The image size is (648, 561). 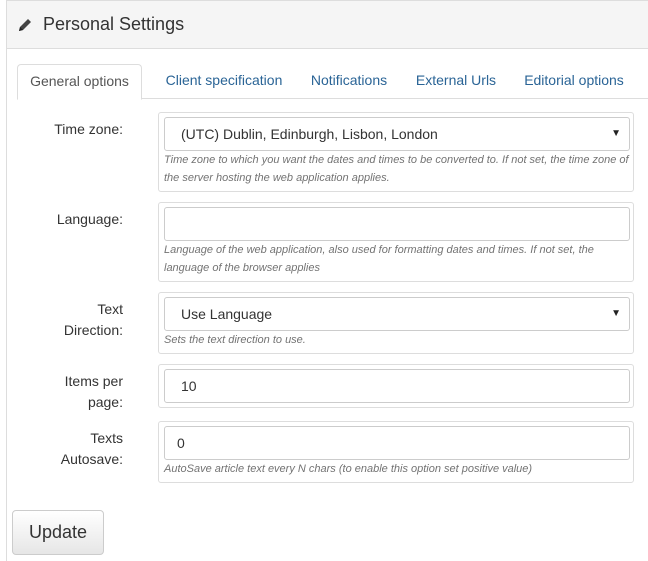 What do you see at coordinates (397, 224) in the screenshot?
I see `language-input` at bounding box center [397, 224].